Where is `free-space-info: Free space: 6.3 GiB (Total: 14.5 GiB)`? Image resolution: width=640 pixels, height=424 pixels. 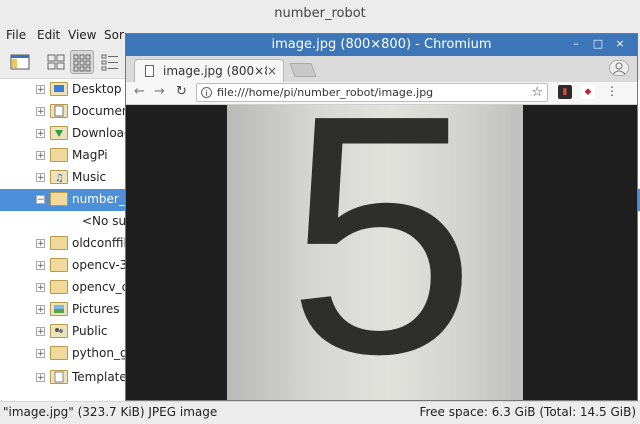
free-space-info: Free space: 6.3 GiB (Total: 14.5 GiB) is located at coordinates (527, 412).